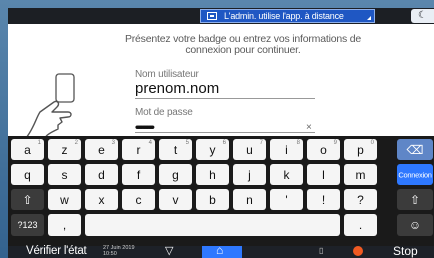 This screenshot has height=258, width=434. Describe the element at coordinates (212, 225) in the screenshot. I see `space-key` at that location.